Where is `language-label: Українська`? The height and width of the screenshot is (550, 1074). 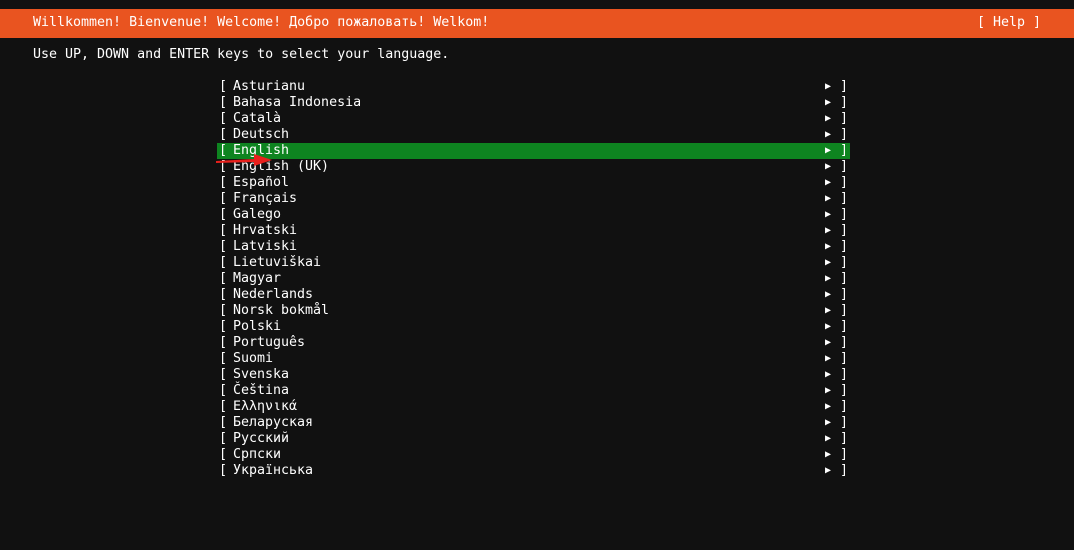 language-label: Українська is located at coordinates (273, 470).